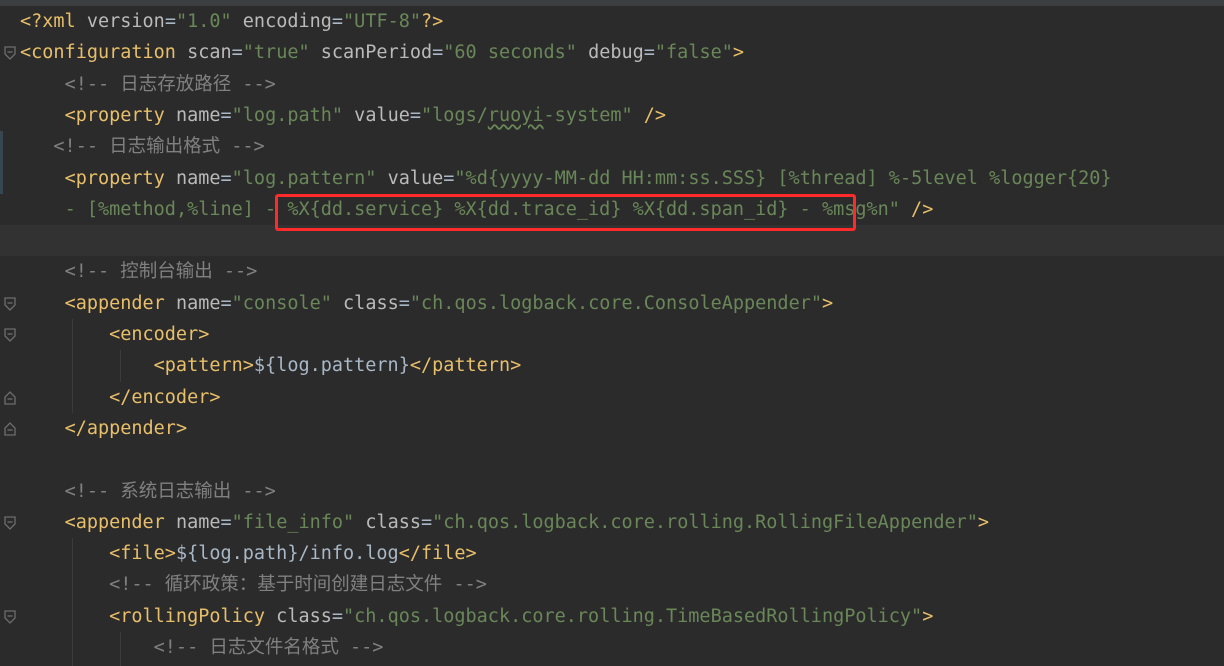 The width and height of the screenshot is (1224, 666). Describe the element at coordinates (588, 115) in the screenshot. I see `token-val: -system"` at that location.